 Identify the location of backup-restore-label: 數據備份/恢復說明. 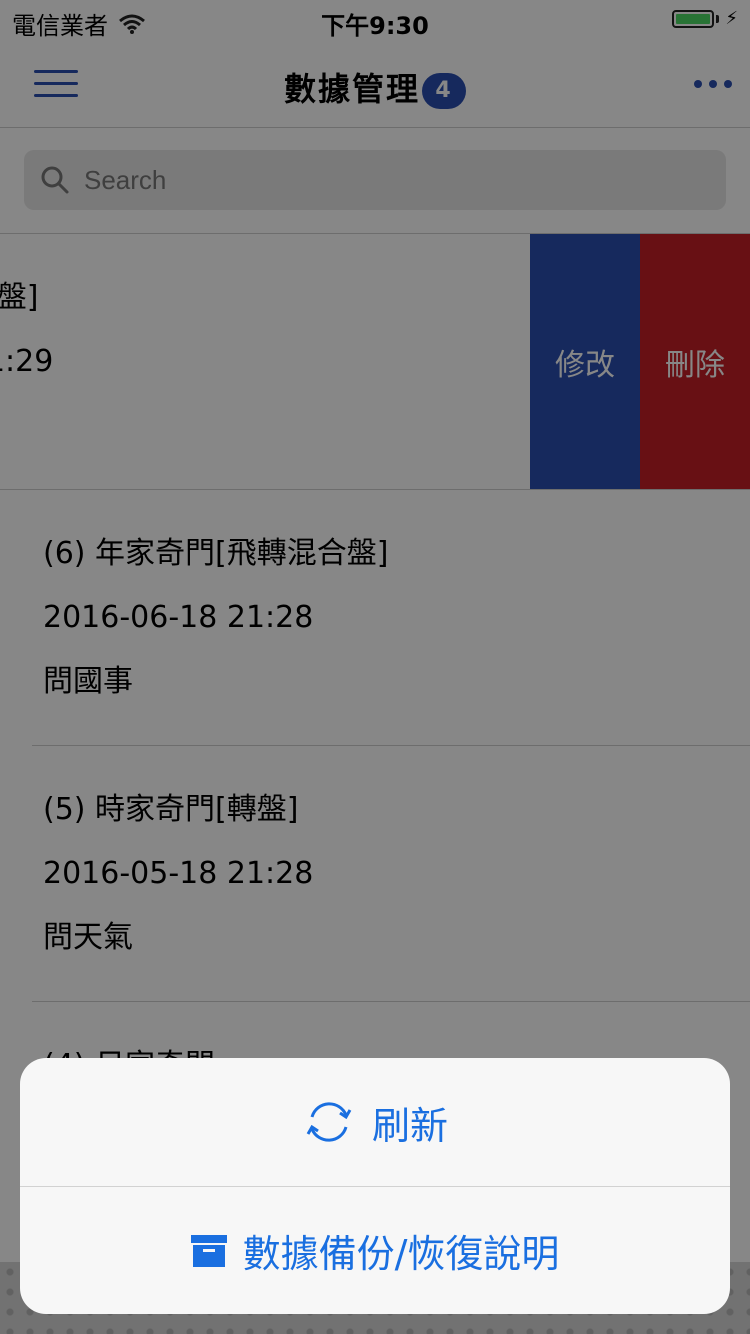
(401, 1254).